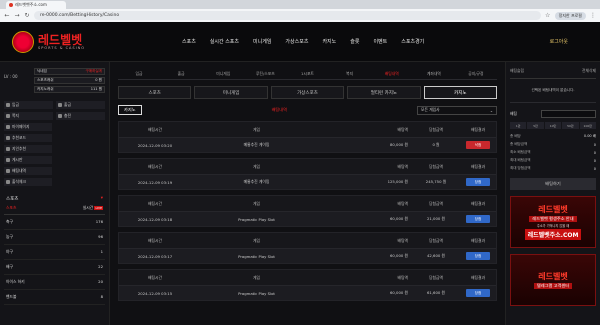  Describe the element at coordinates (17, 159) in the screenshot. I see `menu-label: 게시판` at that location.